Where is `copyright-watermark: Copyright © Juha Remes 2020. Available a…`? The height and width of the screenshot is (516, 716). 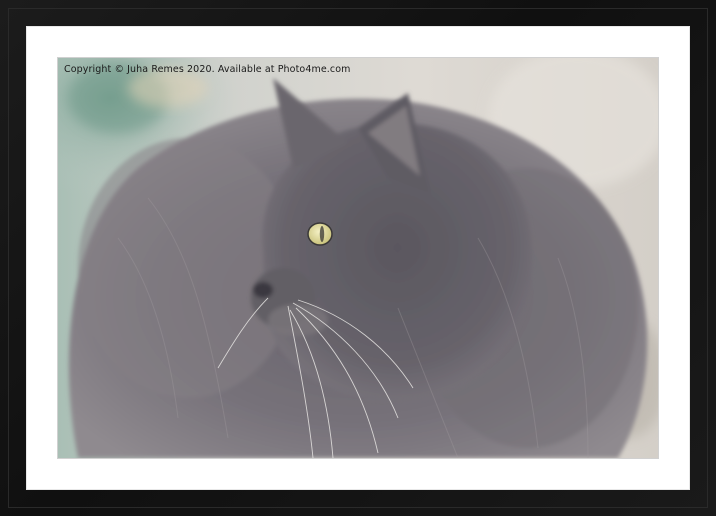
copyright-watermark: Copyright © Juha Remes 2020. Available a… is located at coordinates (207, 69).